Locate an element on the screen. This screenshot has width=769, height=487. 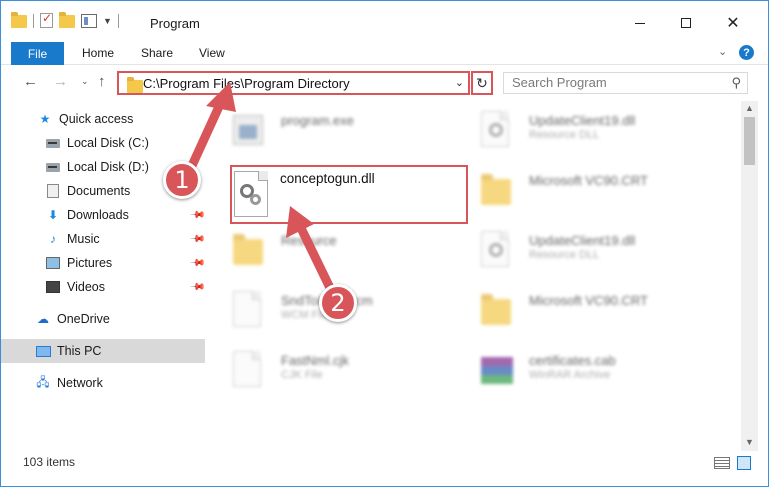
sidebar-item-videos: Videos 📌 is located at coordinates (103, 287).